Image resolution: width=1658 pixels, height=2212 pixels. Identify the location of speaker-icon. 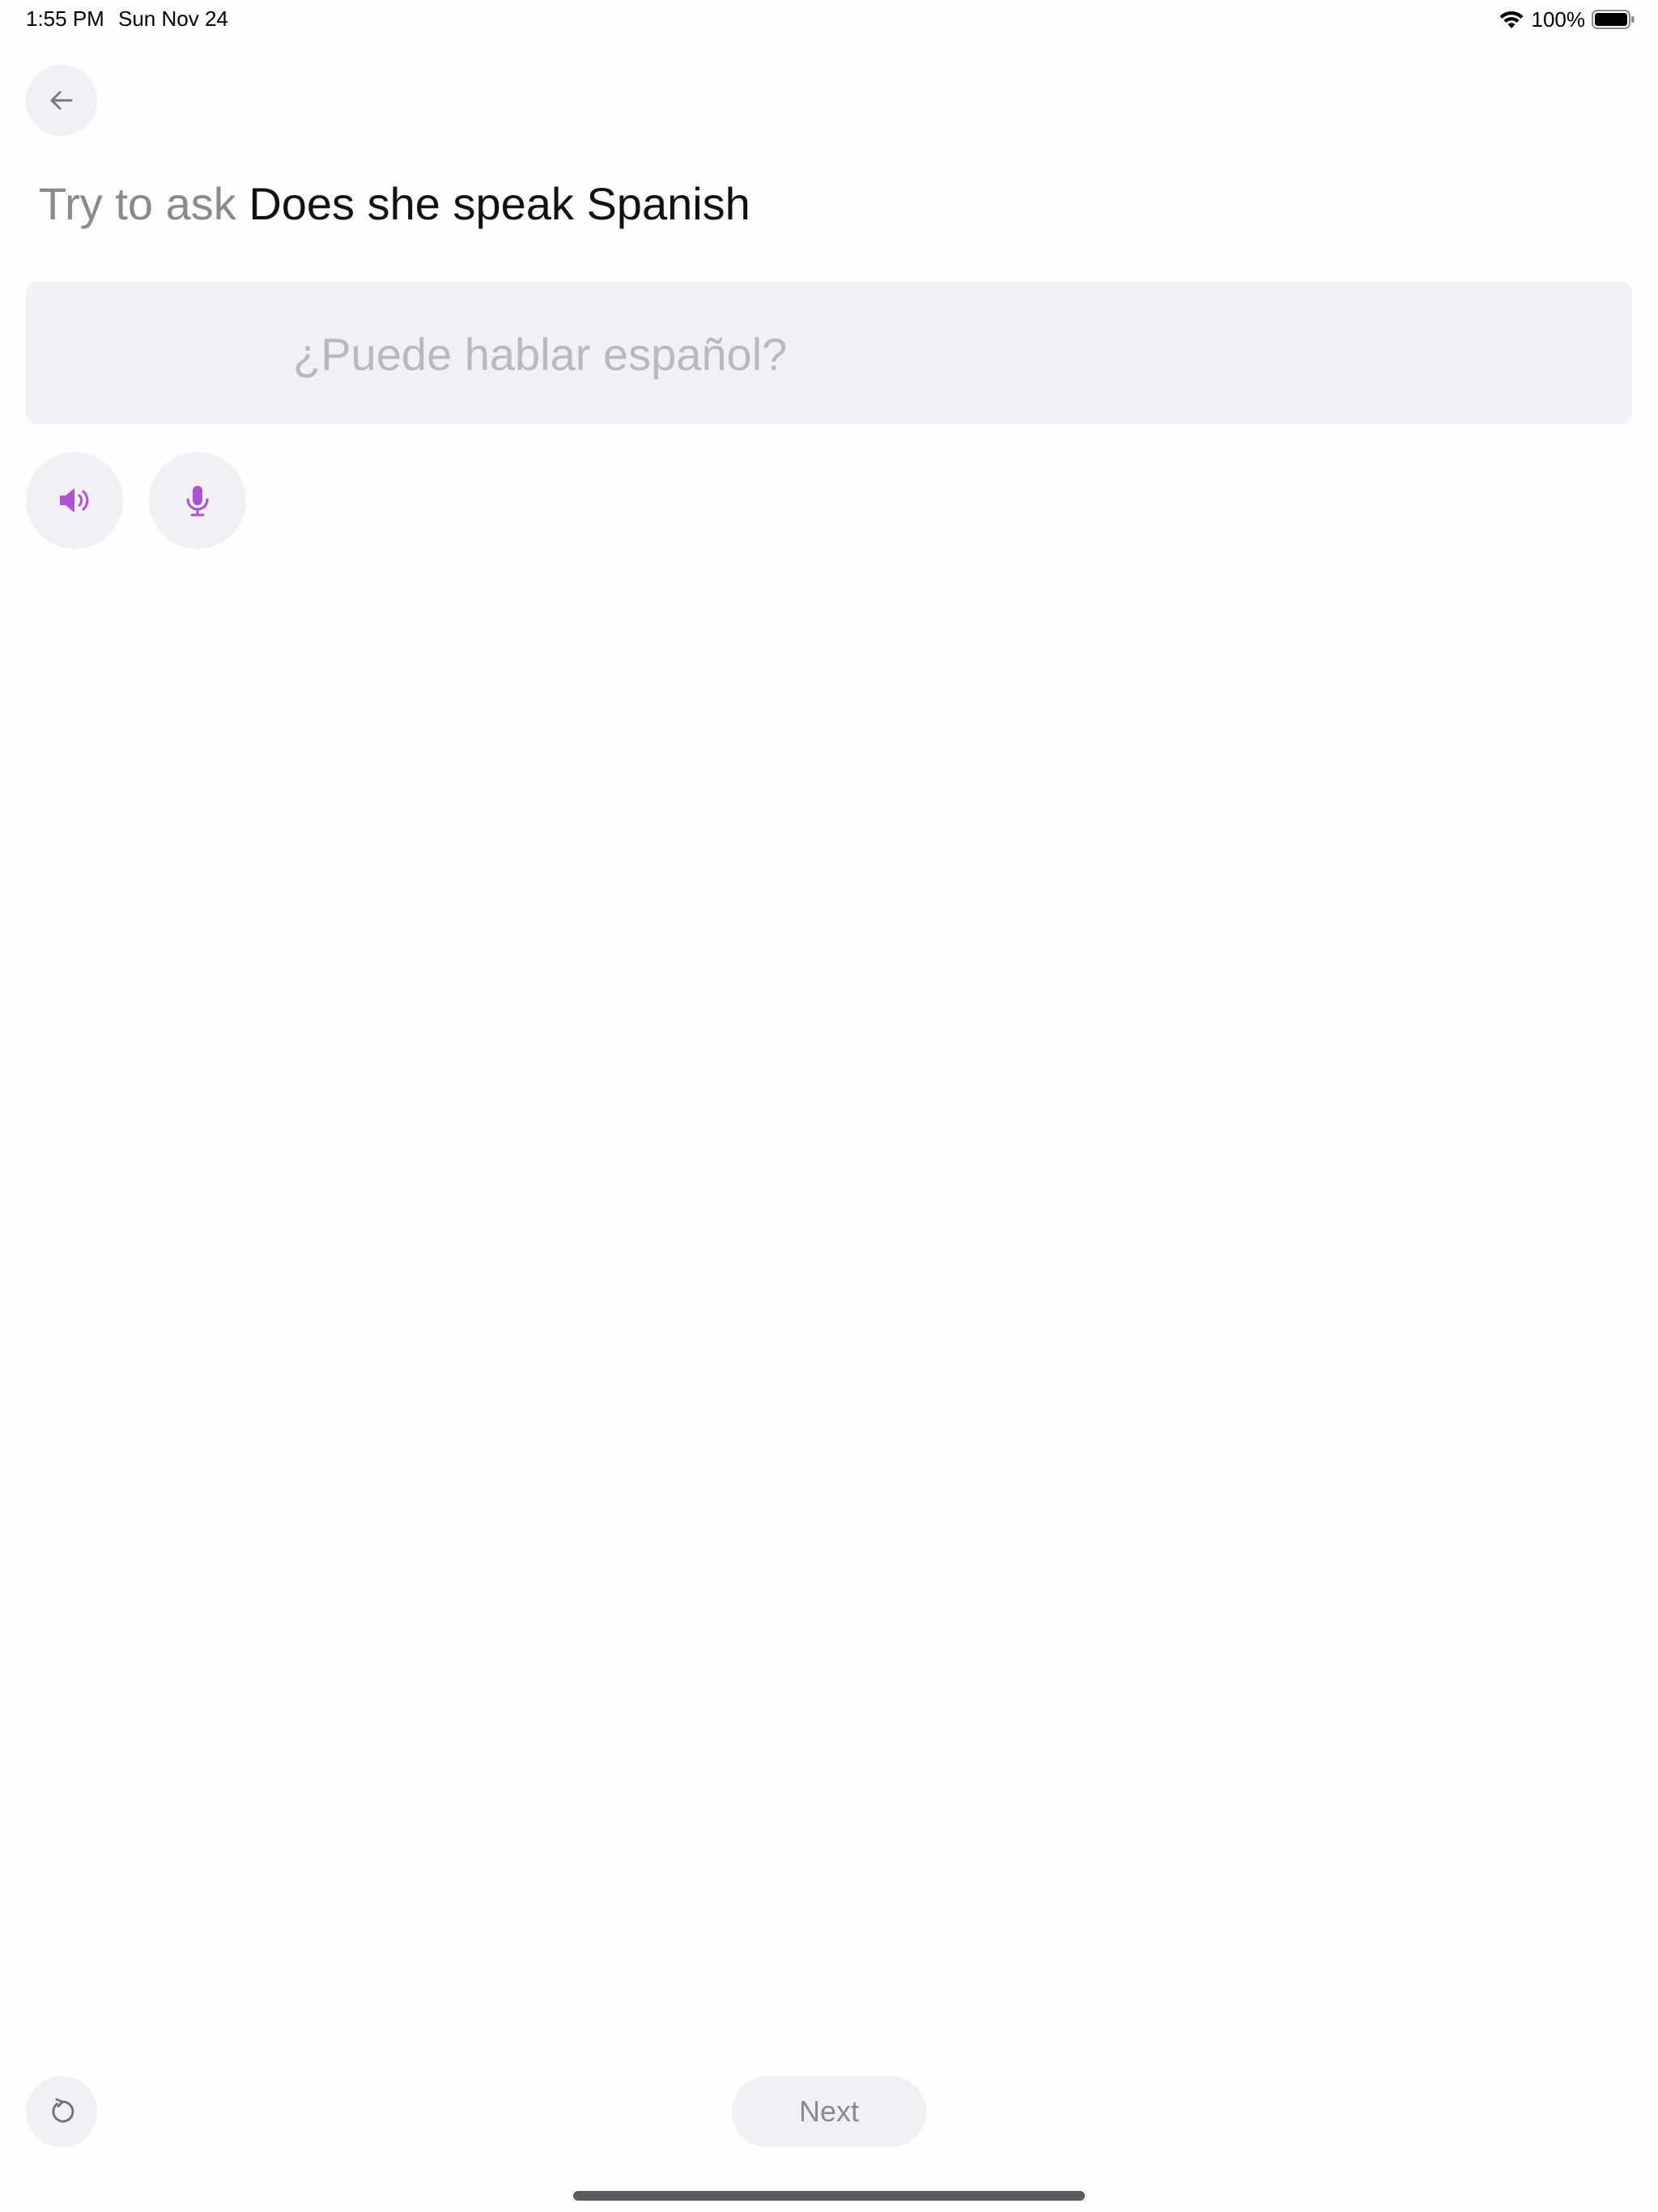
(74, 501).